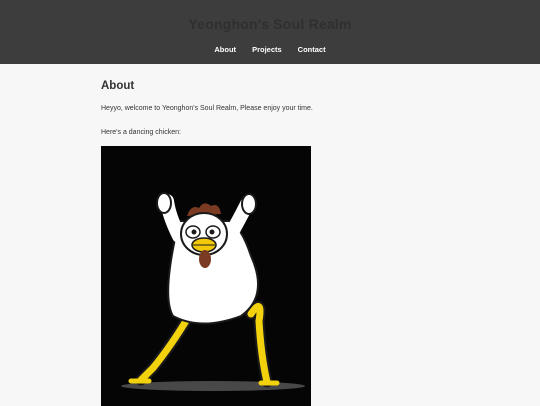 The width and height of the screenshot is (540, 406). I want to click on nav-link-projects: Projects, so click(267, 49).